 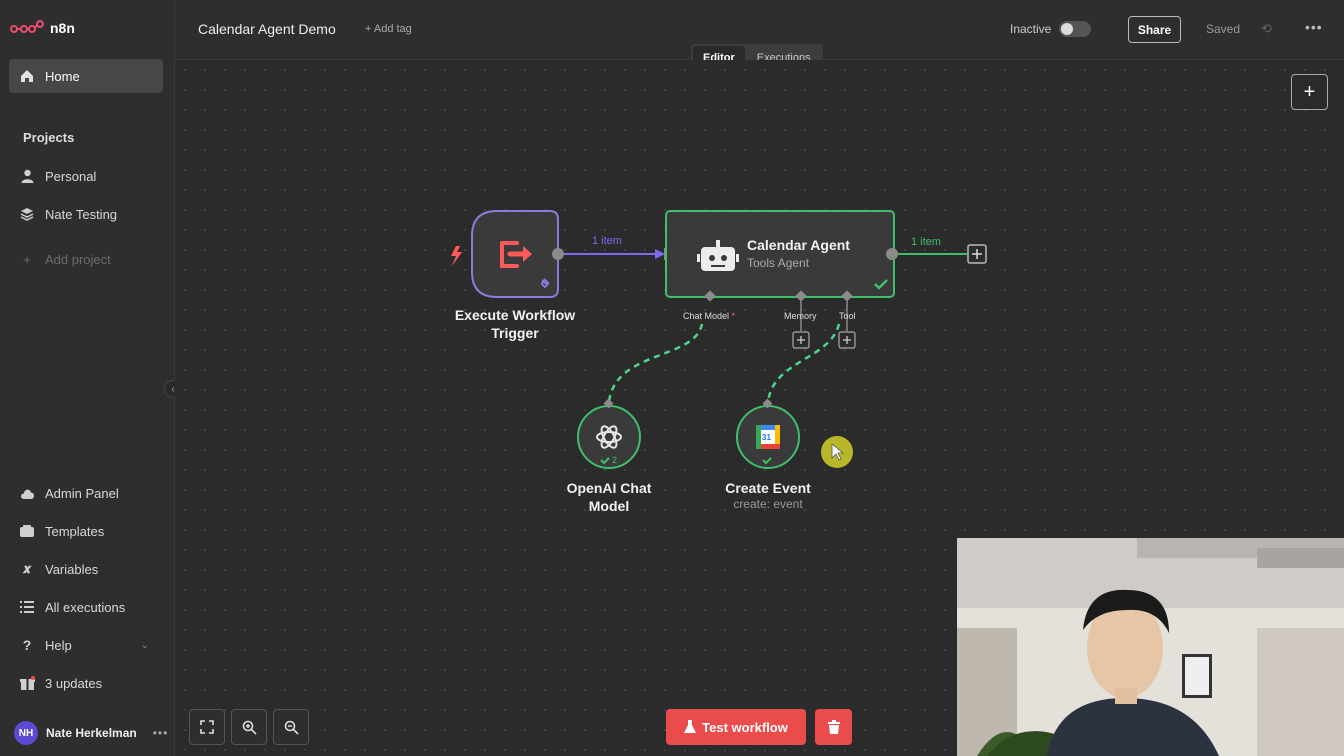 I want to click on history-icon: ⟲, so click(x=1266, y=29).